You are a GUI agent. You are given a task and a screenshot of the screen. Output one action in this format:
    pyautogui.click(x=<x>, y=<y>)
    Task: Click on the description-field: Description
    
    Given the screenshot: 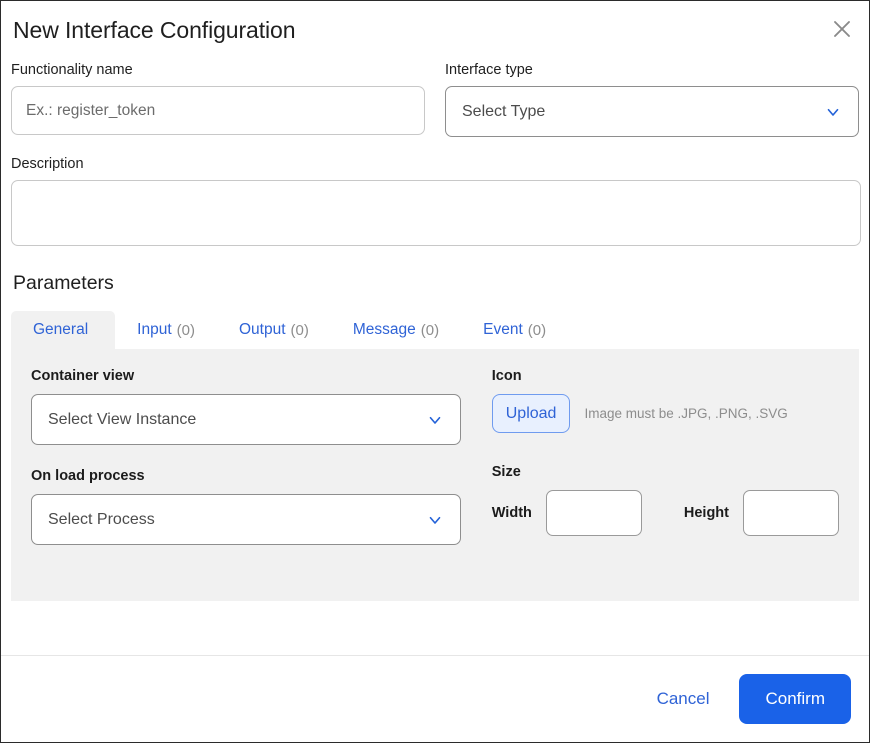 What is the action you would take?
    pyautogui.click(x=436, y=200)
    